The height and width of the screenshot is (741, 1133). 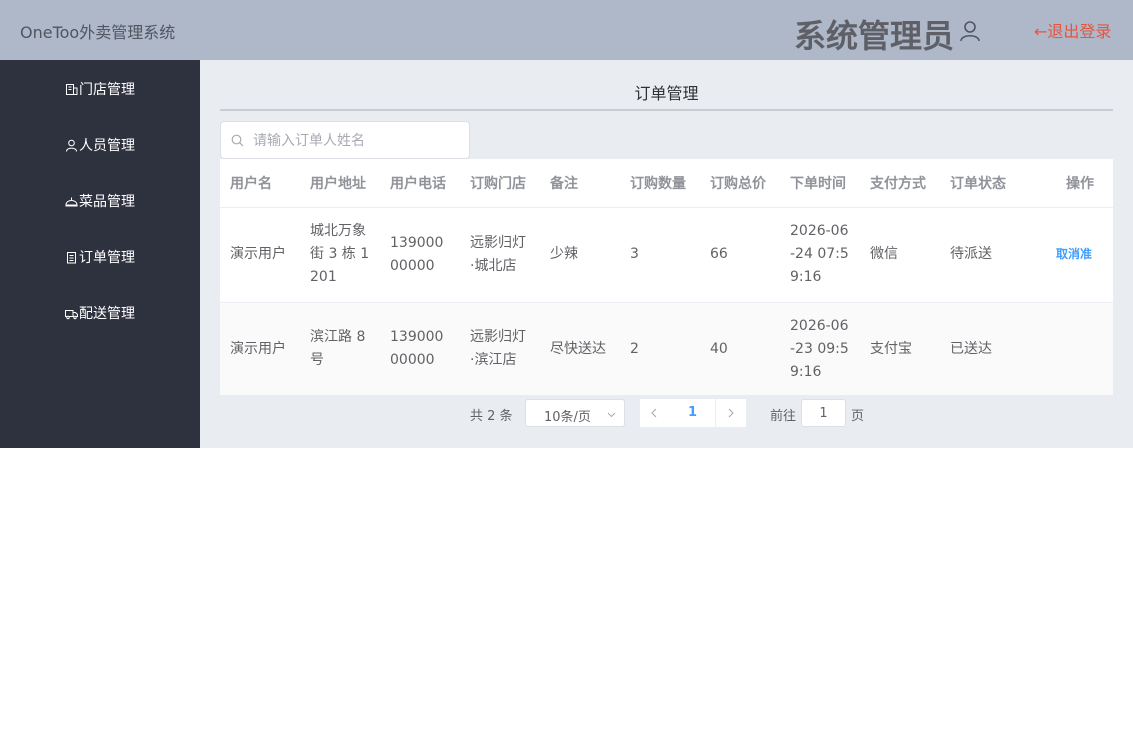 I want to click on chevron-right-icon, so click(x=731, y=413).